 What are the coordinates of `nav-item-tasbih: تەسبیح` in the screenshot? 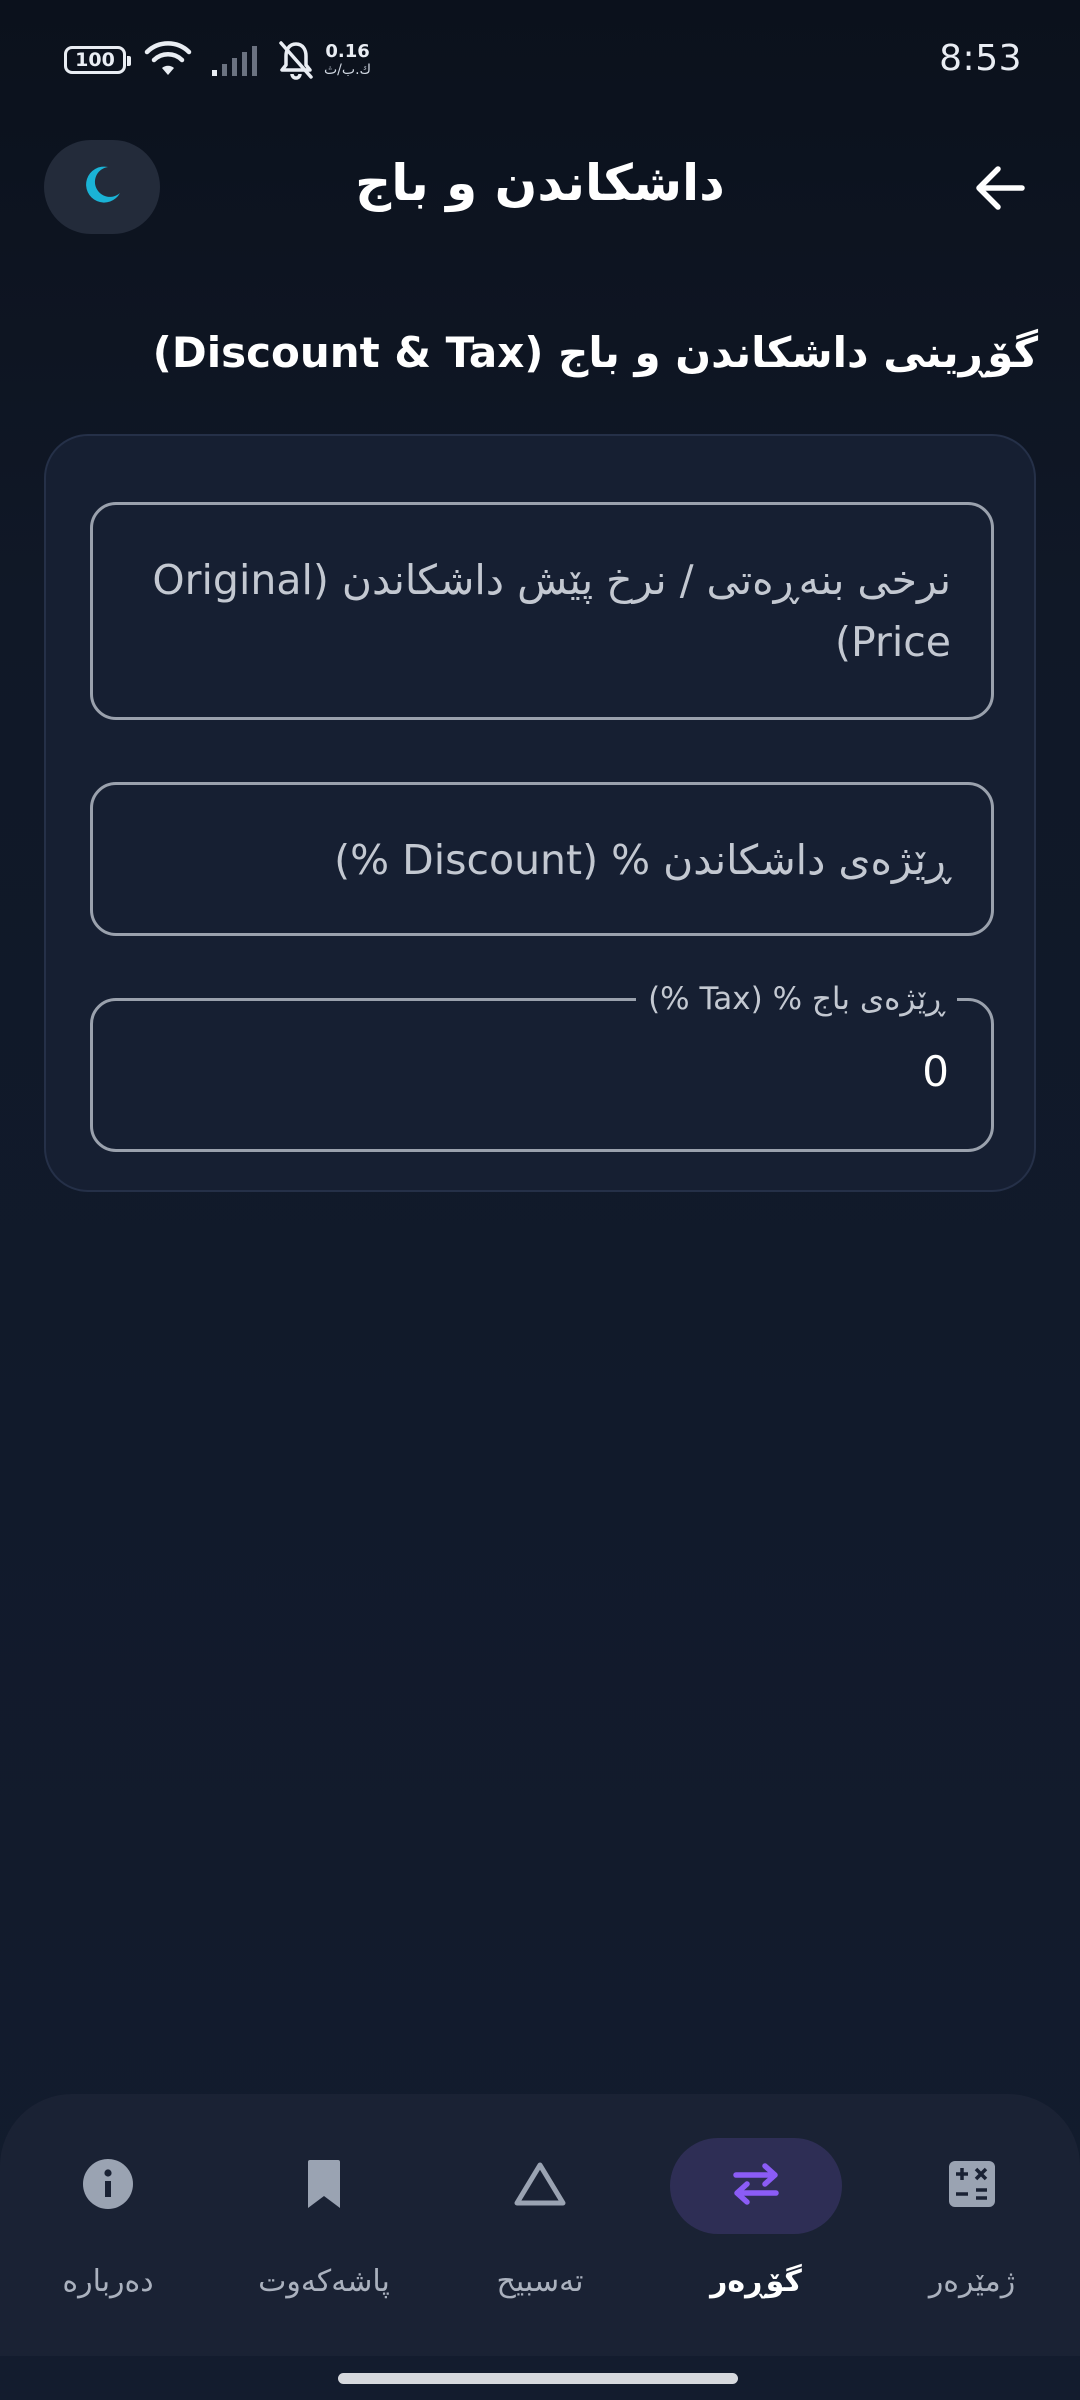 It's located at (540, 2238).